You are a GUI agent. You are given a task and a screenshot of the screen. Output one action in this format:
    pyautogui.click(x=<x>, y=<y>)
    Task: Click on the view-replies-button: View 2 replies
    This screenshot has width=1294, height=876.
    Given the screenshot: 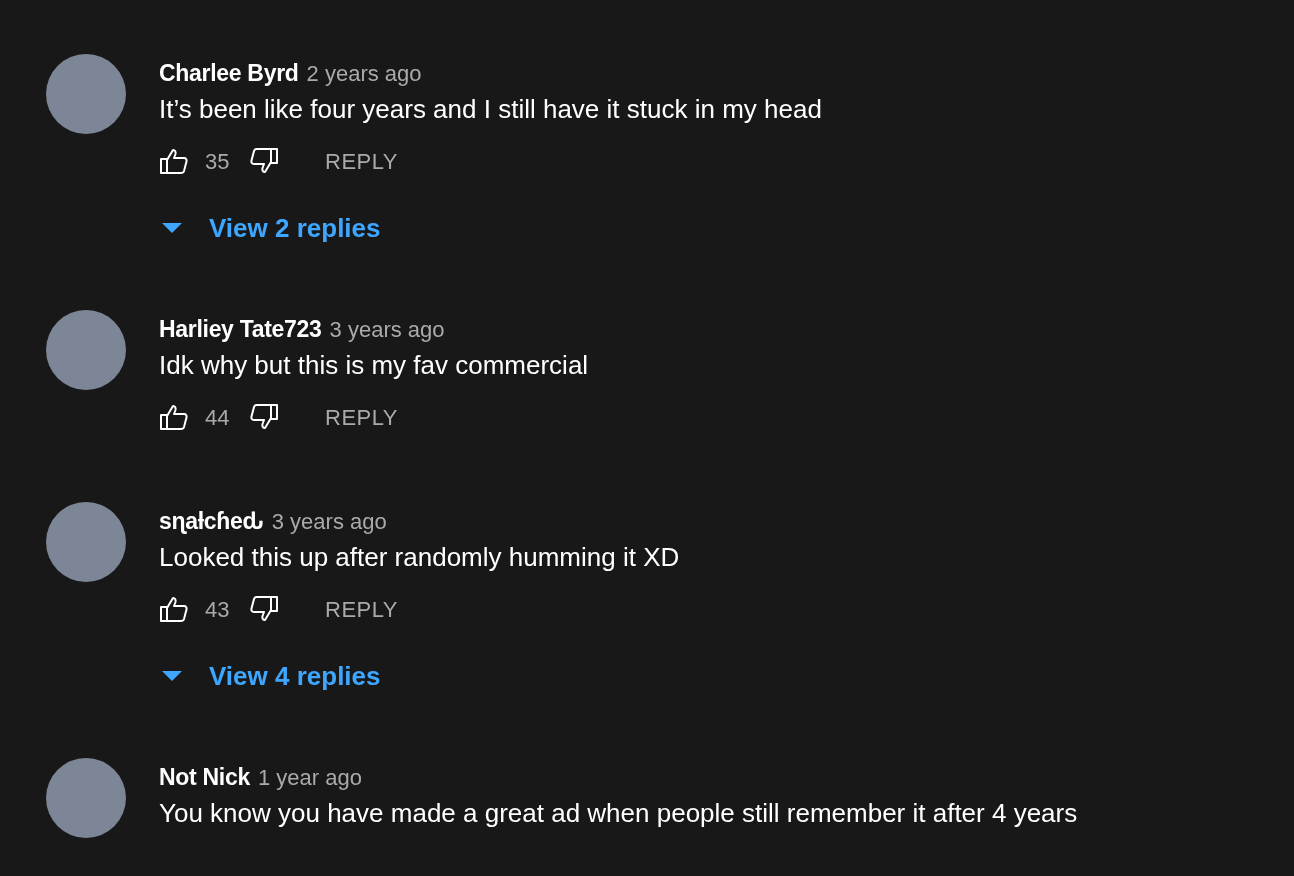 What is the action you would take?
    pyautogui.click(x=491, y=228)
    